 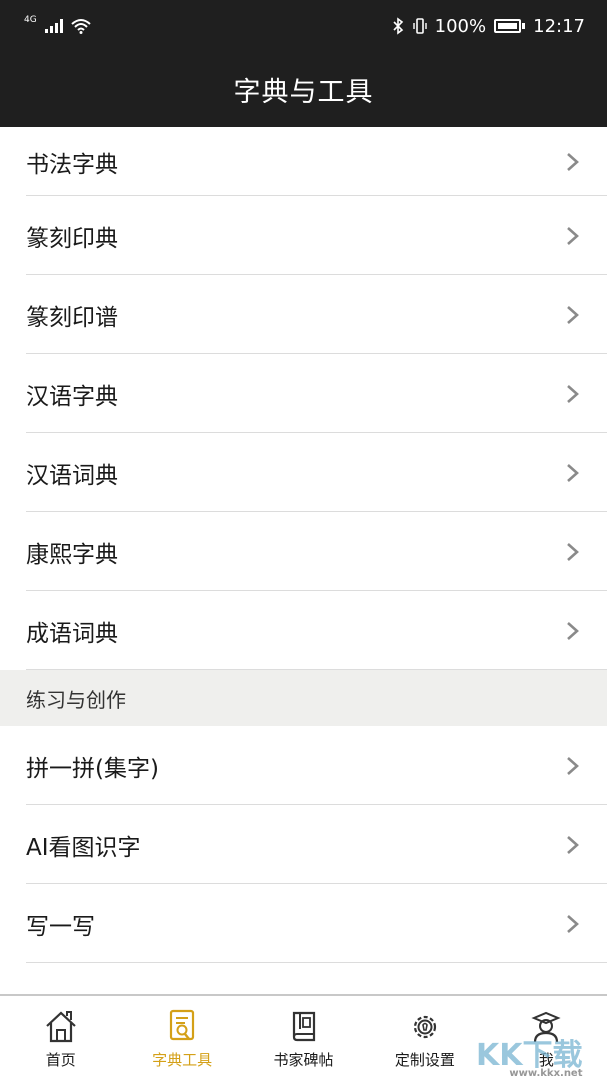 I want to click on tab-calligraphers-steles: 书家碑帖, so click(x=303, y=1038).